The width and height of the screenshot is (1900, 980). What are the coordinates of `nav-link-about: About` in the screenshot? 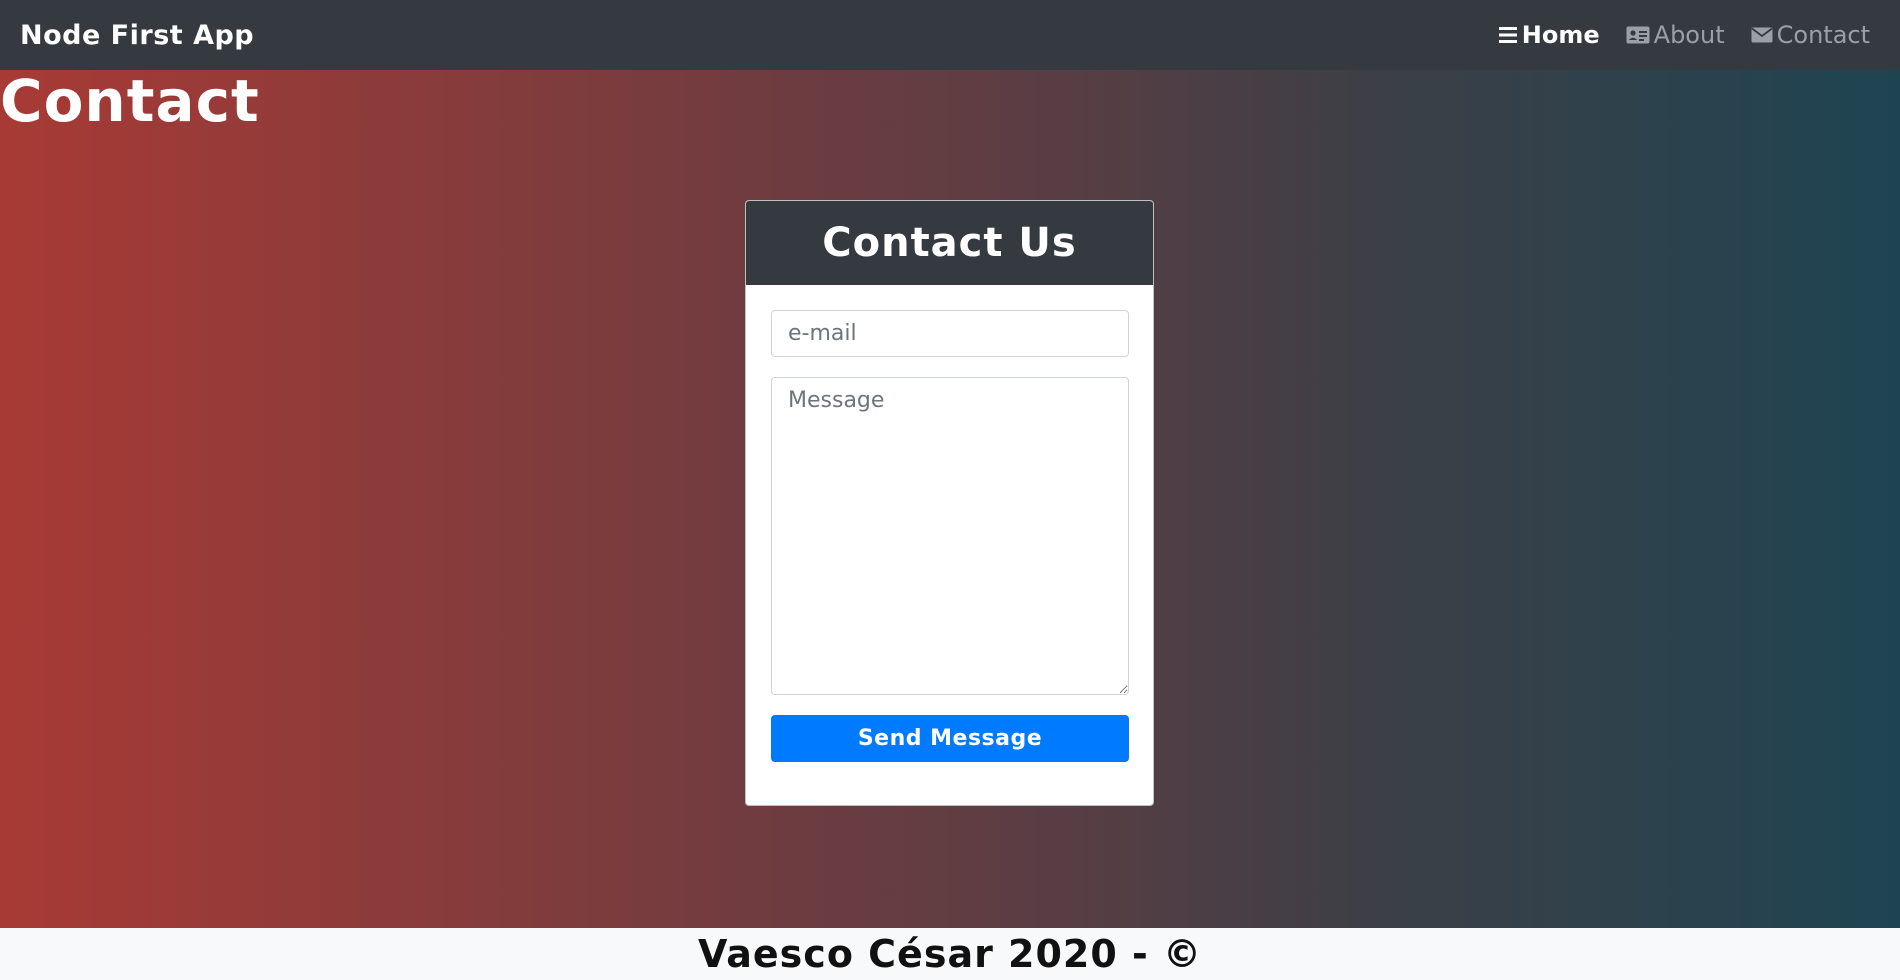 It's located at (1675, 35).